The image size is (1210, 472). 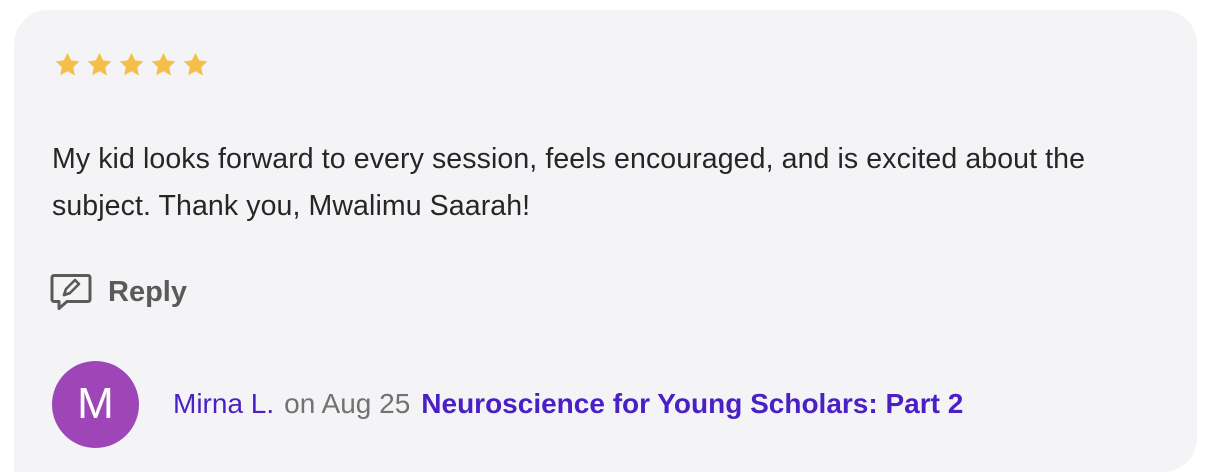 I want to click on reply-button: Reply, so click(x=118, y=292).